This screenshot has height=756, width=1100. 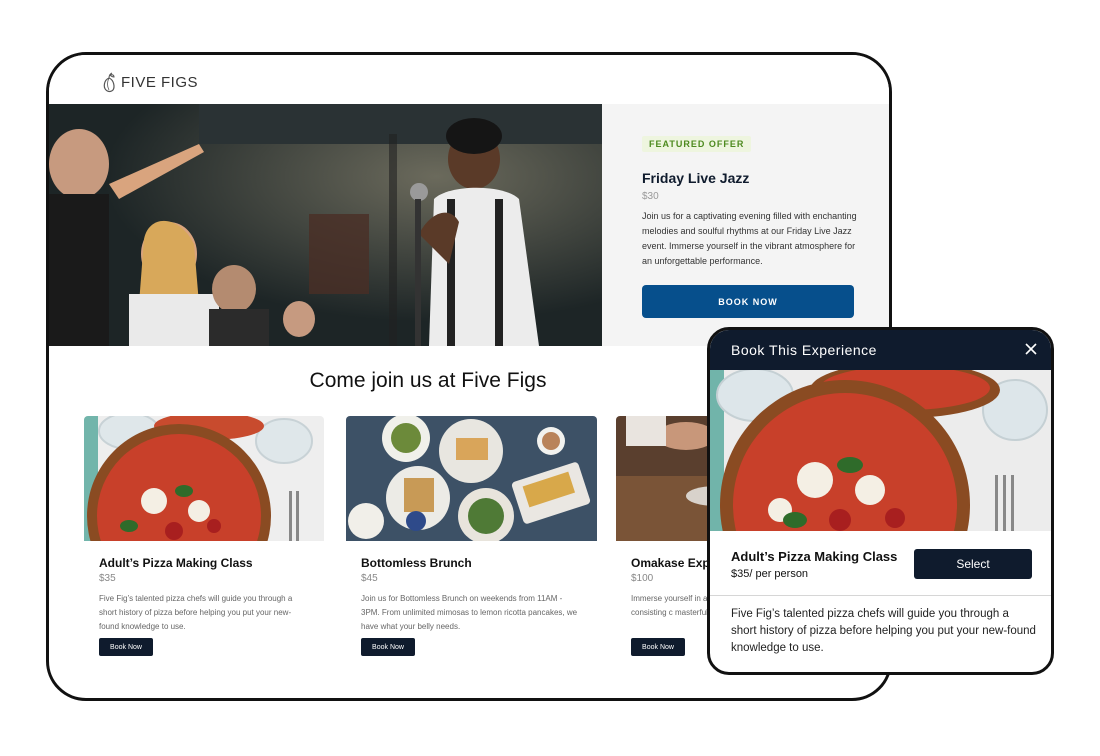 I want to click on close-icon, so click(x=1031, y=349).